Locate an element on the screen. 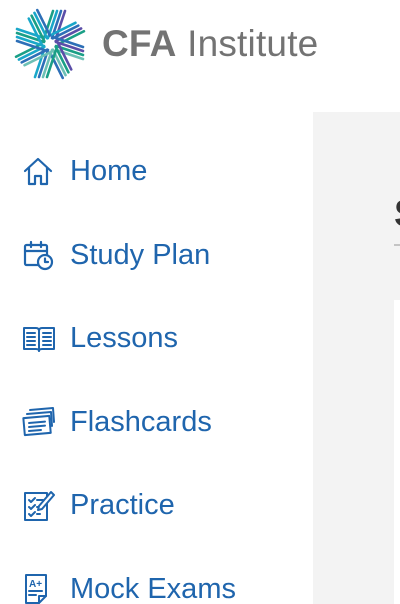 The height and width of the screenshot is (604, 400). brand-name: CFA Institute is located at coordinates (210, 44).